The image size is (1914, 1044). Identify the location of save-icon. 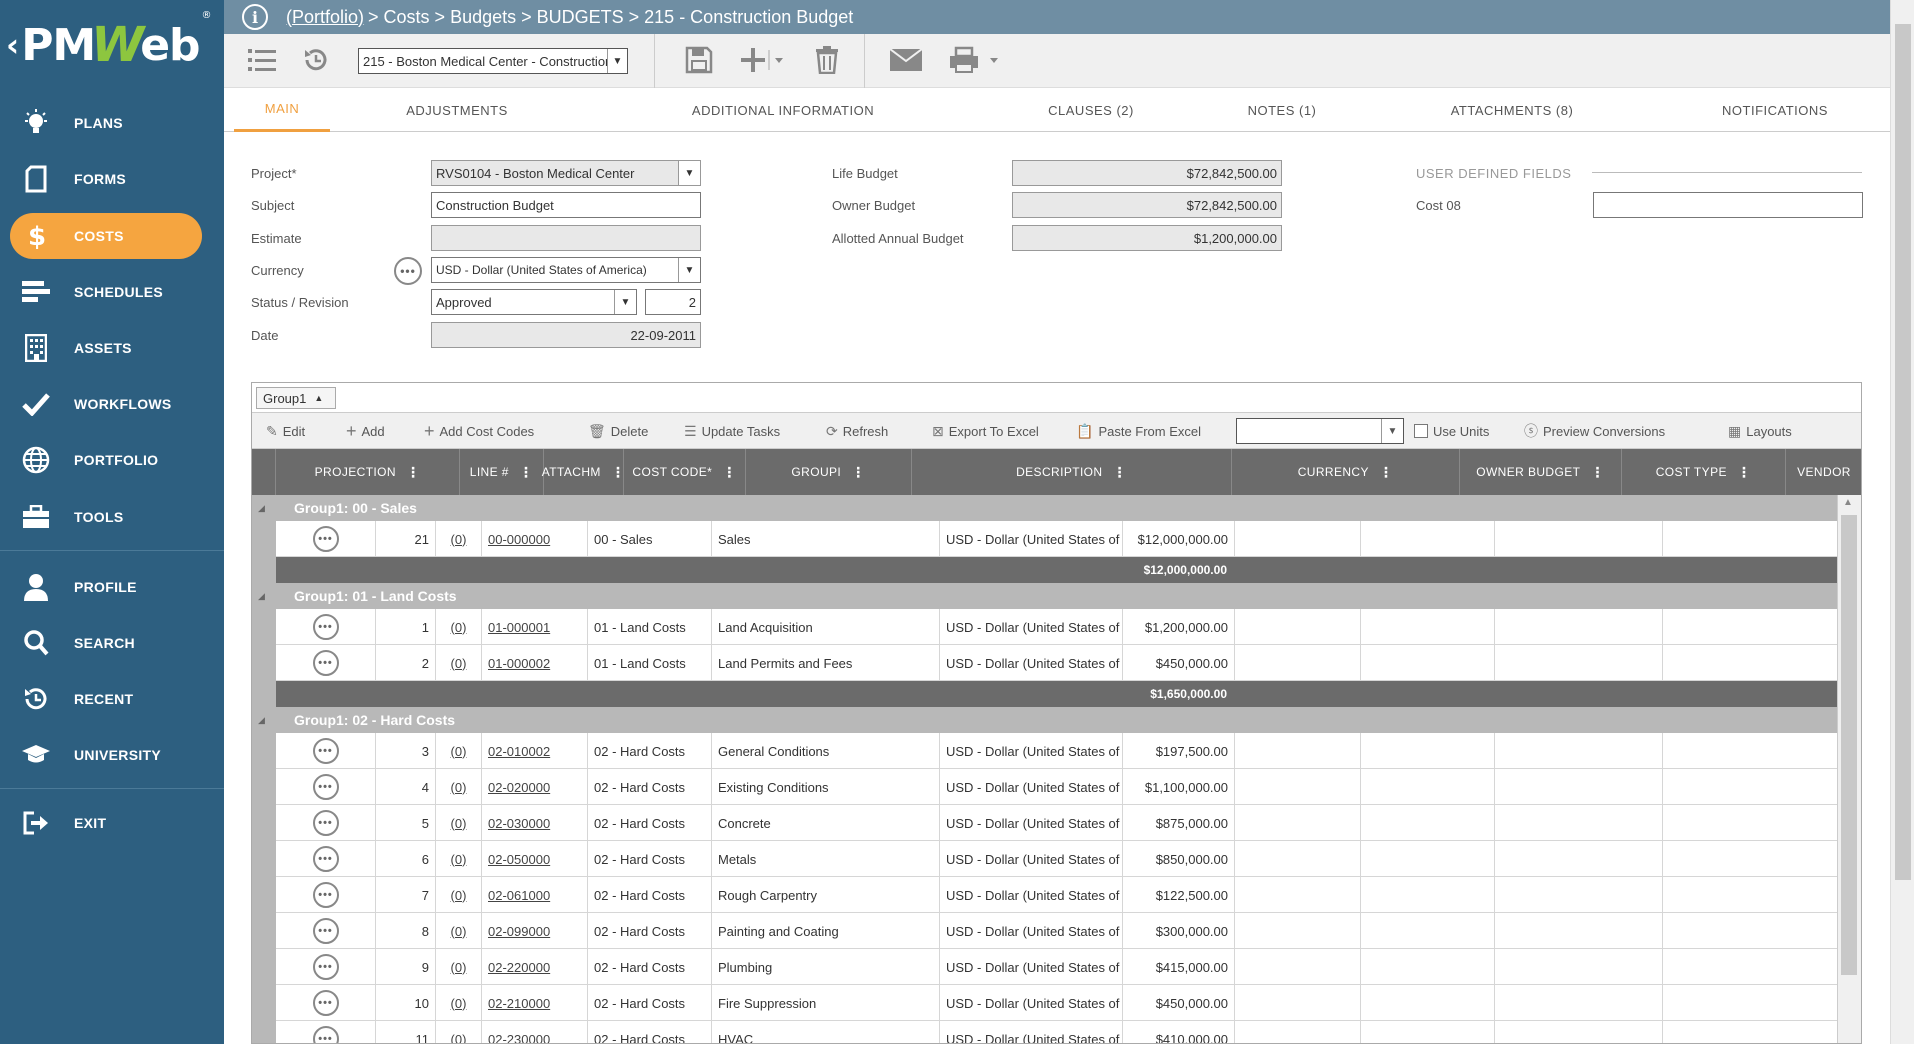
(699, 60).